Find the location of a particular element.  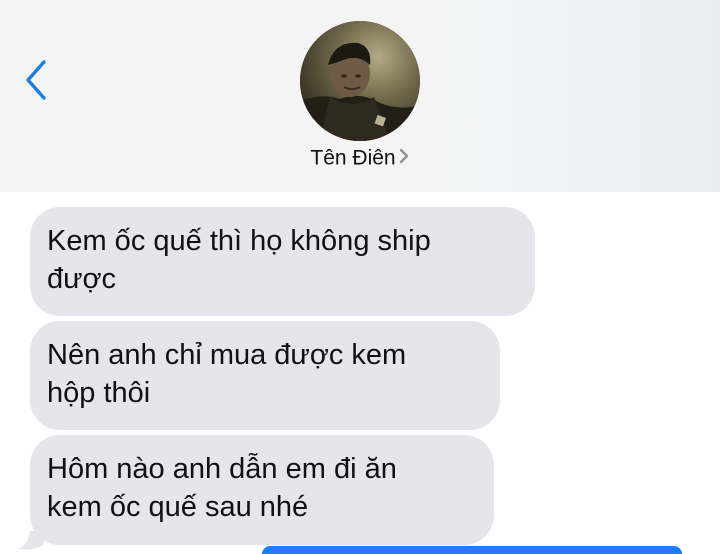

chevron-left-icon is located at coordinates (36, 80).